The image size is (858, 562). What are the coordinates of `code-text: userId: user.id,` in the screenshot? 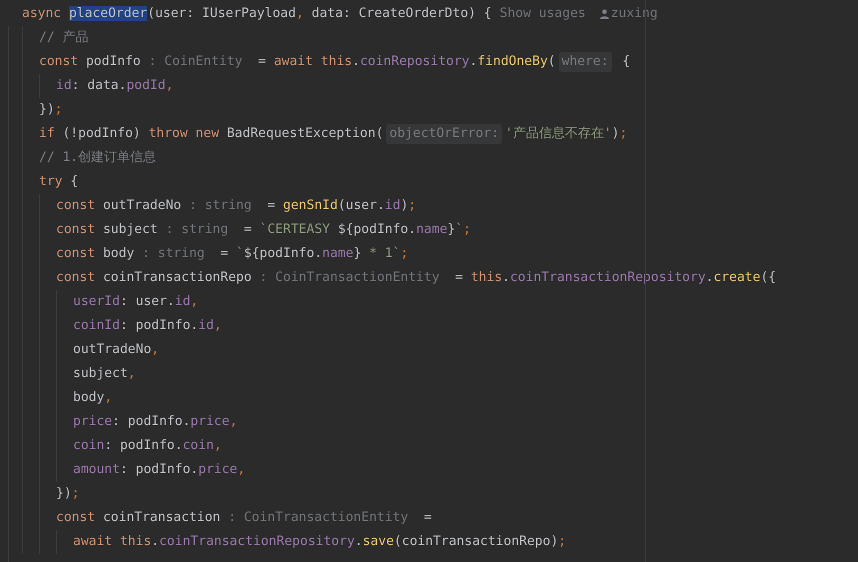 It's located at (135, 302).